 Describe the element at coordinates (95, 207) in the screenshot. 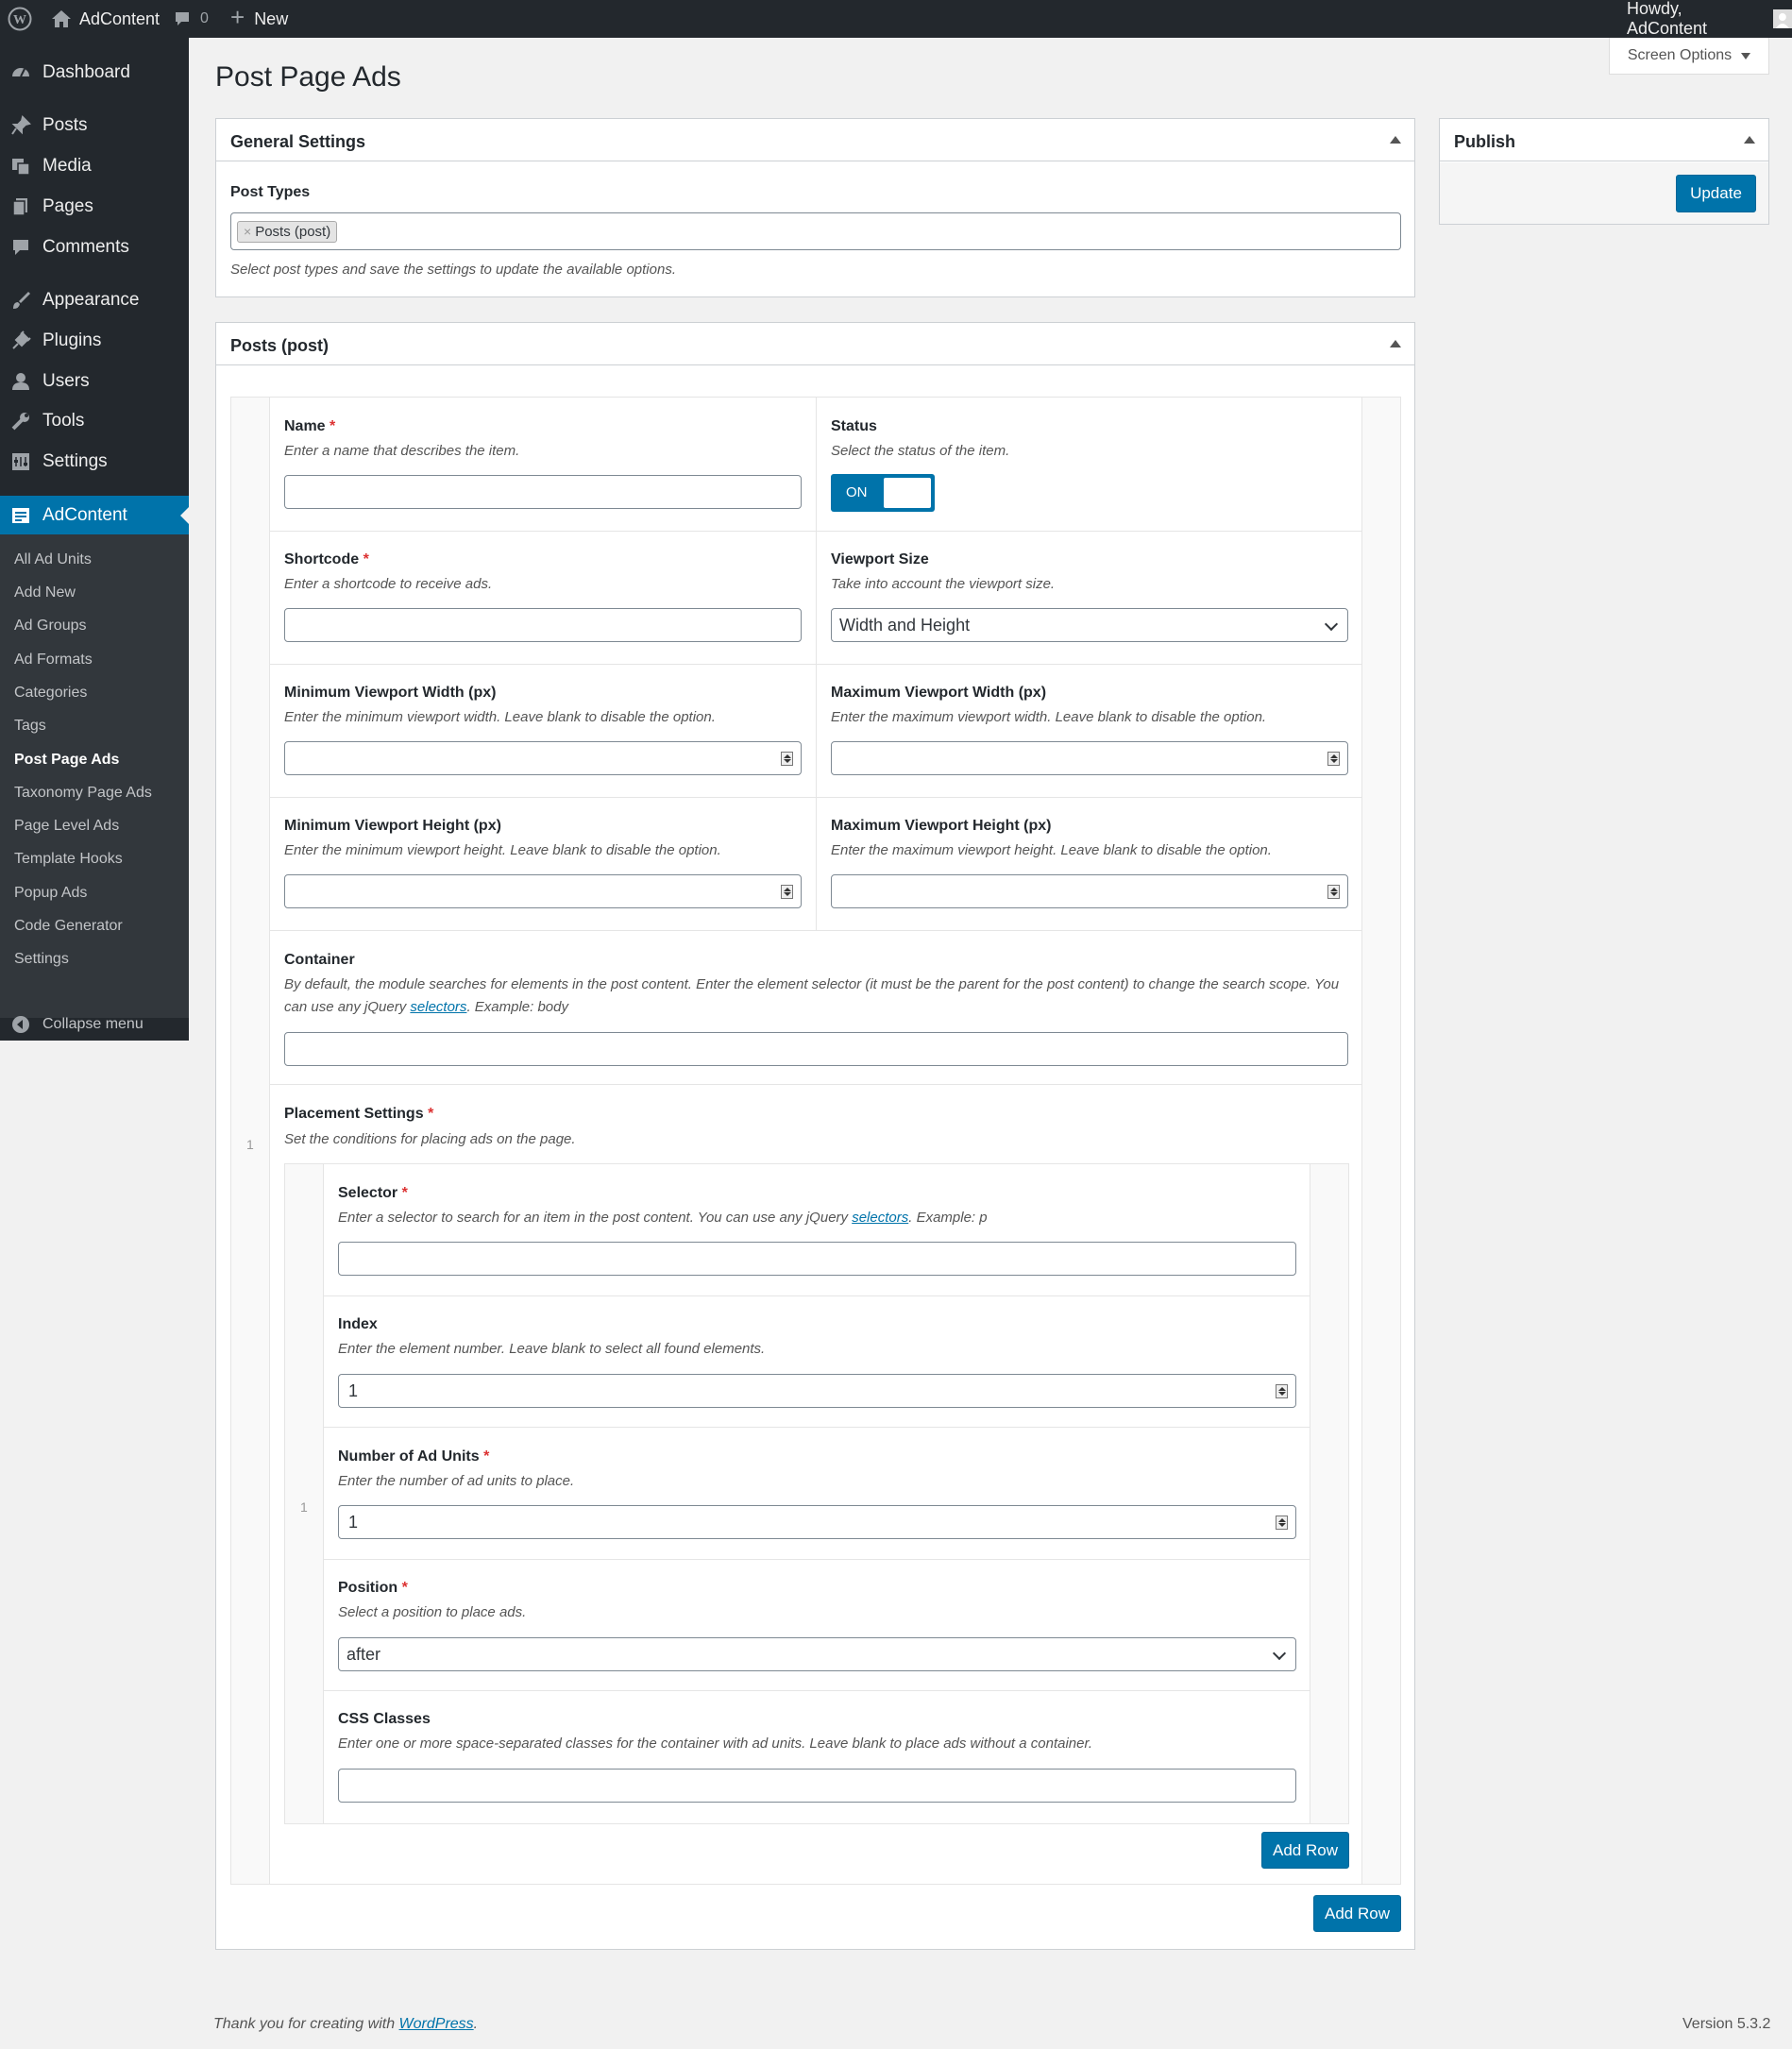

I see `sidebar-item-pages: Pages` at that location.